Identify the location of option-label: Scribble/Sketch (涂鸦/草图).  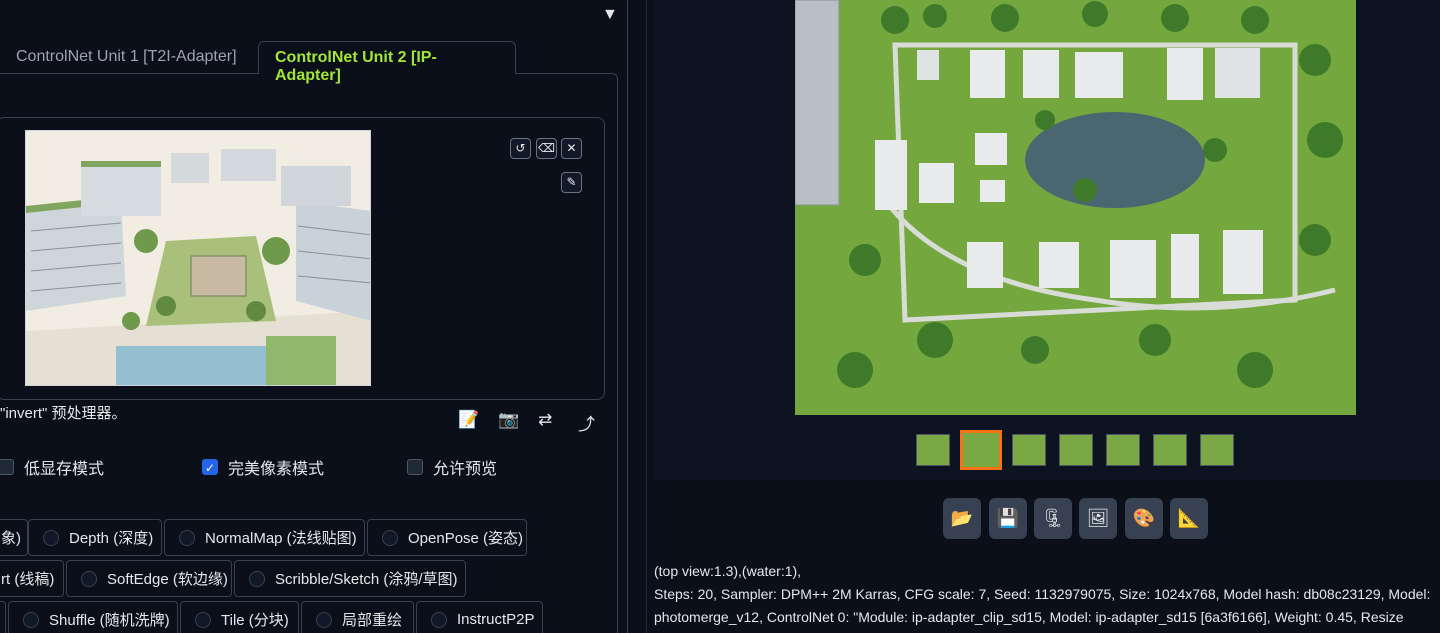
(366, 579).